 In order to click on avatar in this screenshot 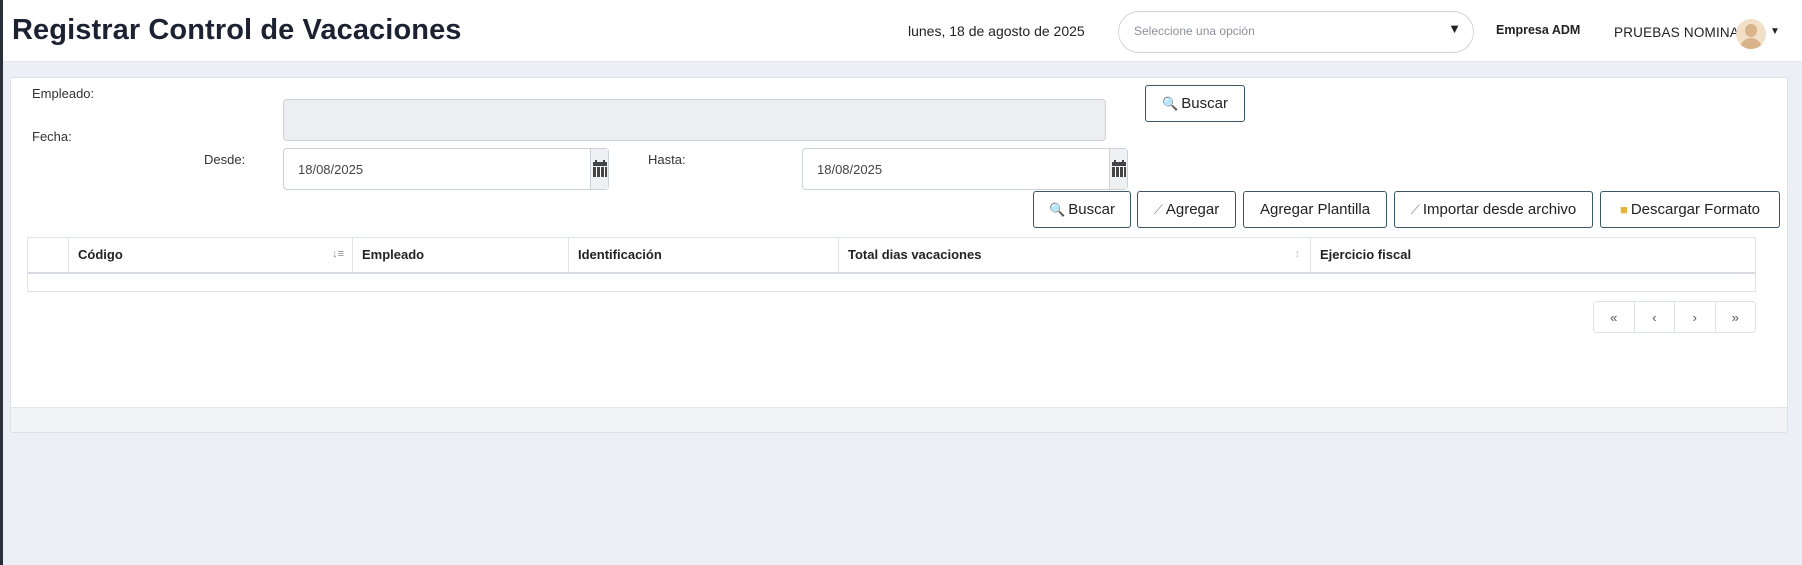, I will do `click(1751, 34)`.